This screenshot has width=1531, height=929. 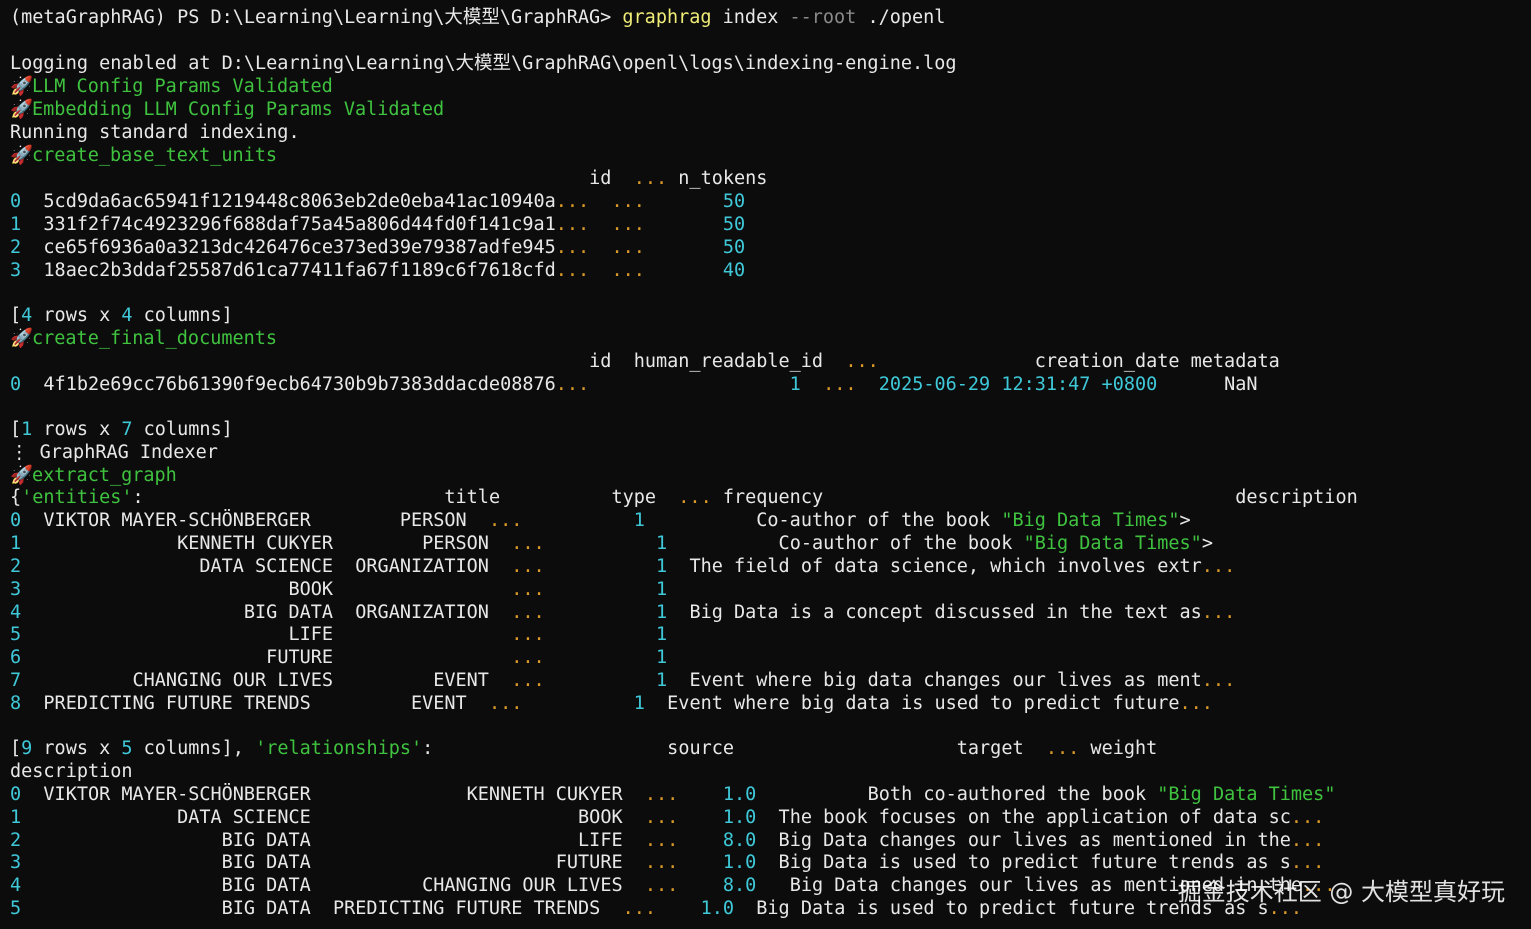 What do you see at coordinates (1185, 520) in the screenshot?
I see `terminal-text-segment: >` at bounding box center [1185, 520].